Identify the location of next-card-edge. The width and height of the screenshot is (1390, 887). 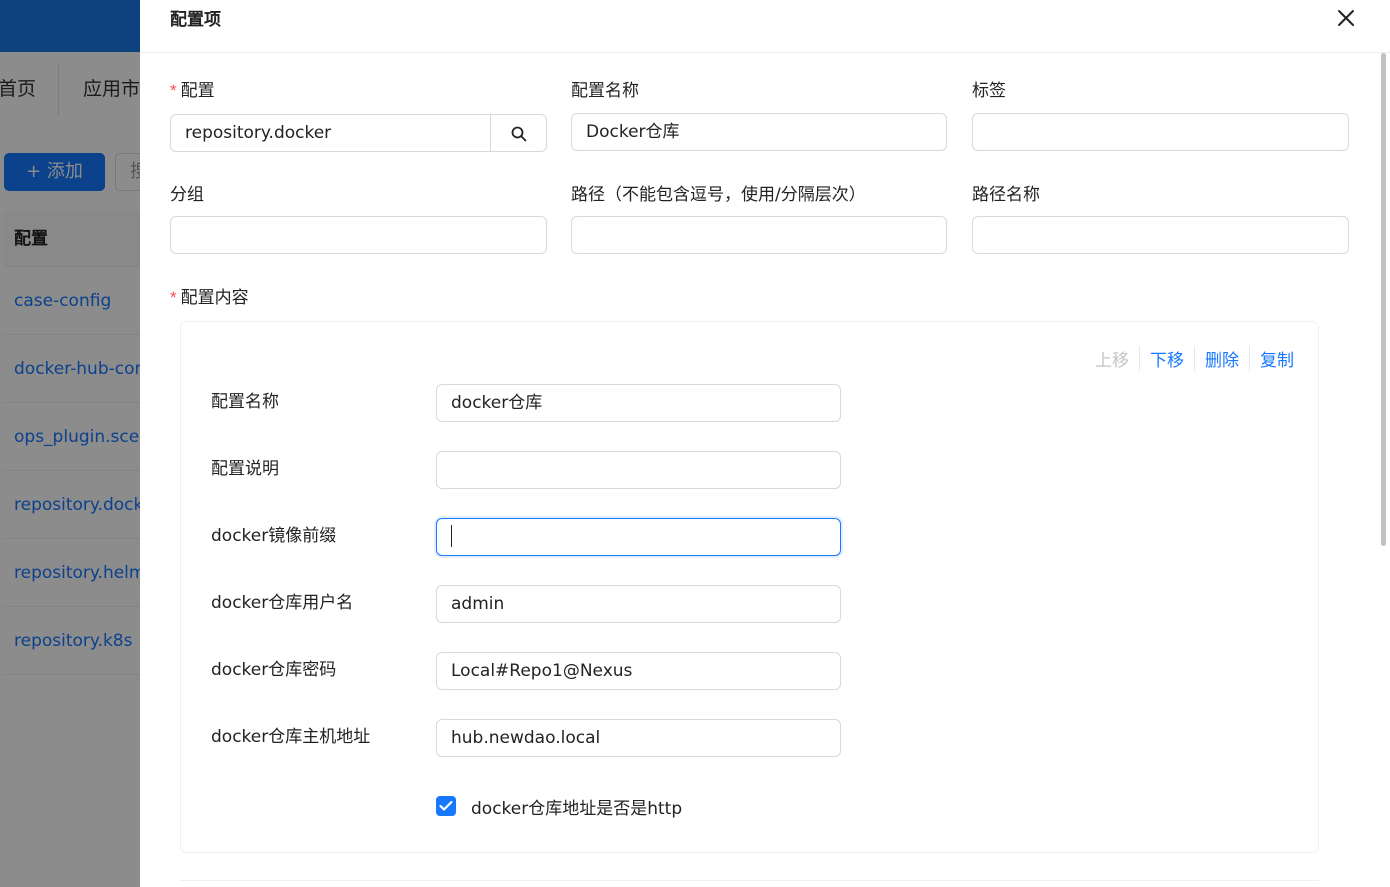
(749, 880).